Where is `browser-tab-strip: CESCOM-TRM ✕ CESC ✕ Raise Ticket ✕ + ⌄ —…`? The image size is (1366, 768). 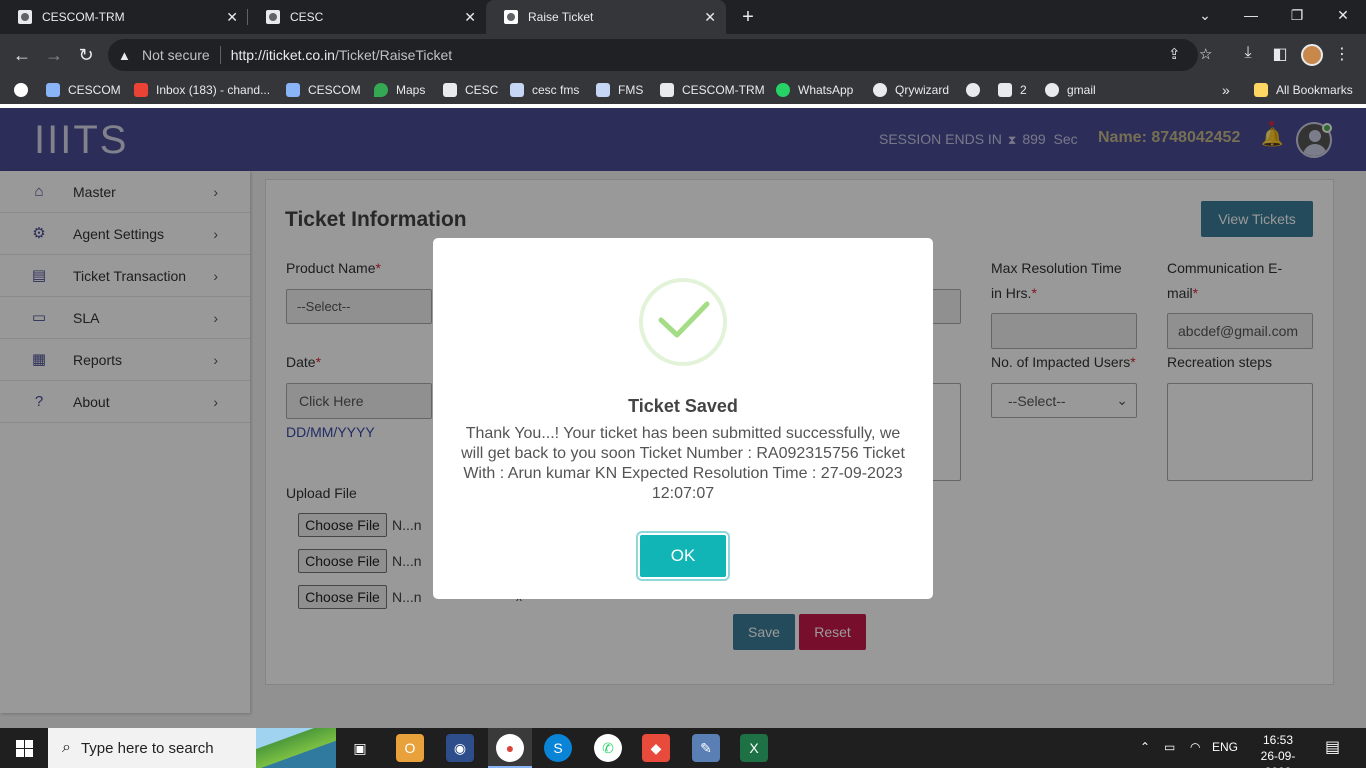
browser-tab-strip: CESCOM-TRM ✕ CESC ✕ Raise Ticket ✕ + ⌄ —… is located at coordinates (683, 17).